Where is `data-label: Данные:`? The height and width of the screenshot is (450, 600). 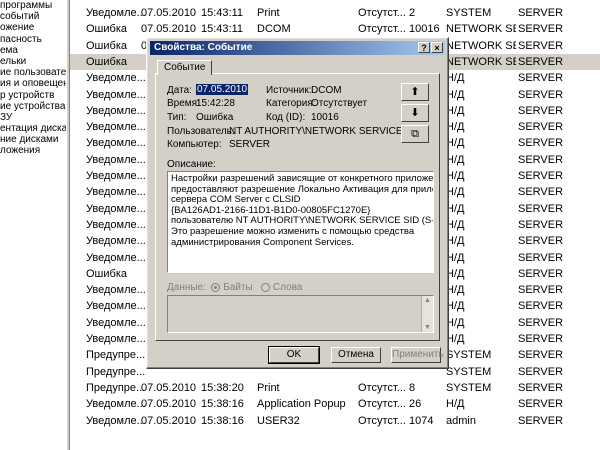
data-label: Данные: is located at coordinates (186, 287).